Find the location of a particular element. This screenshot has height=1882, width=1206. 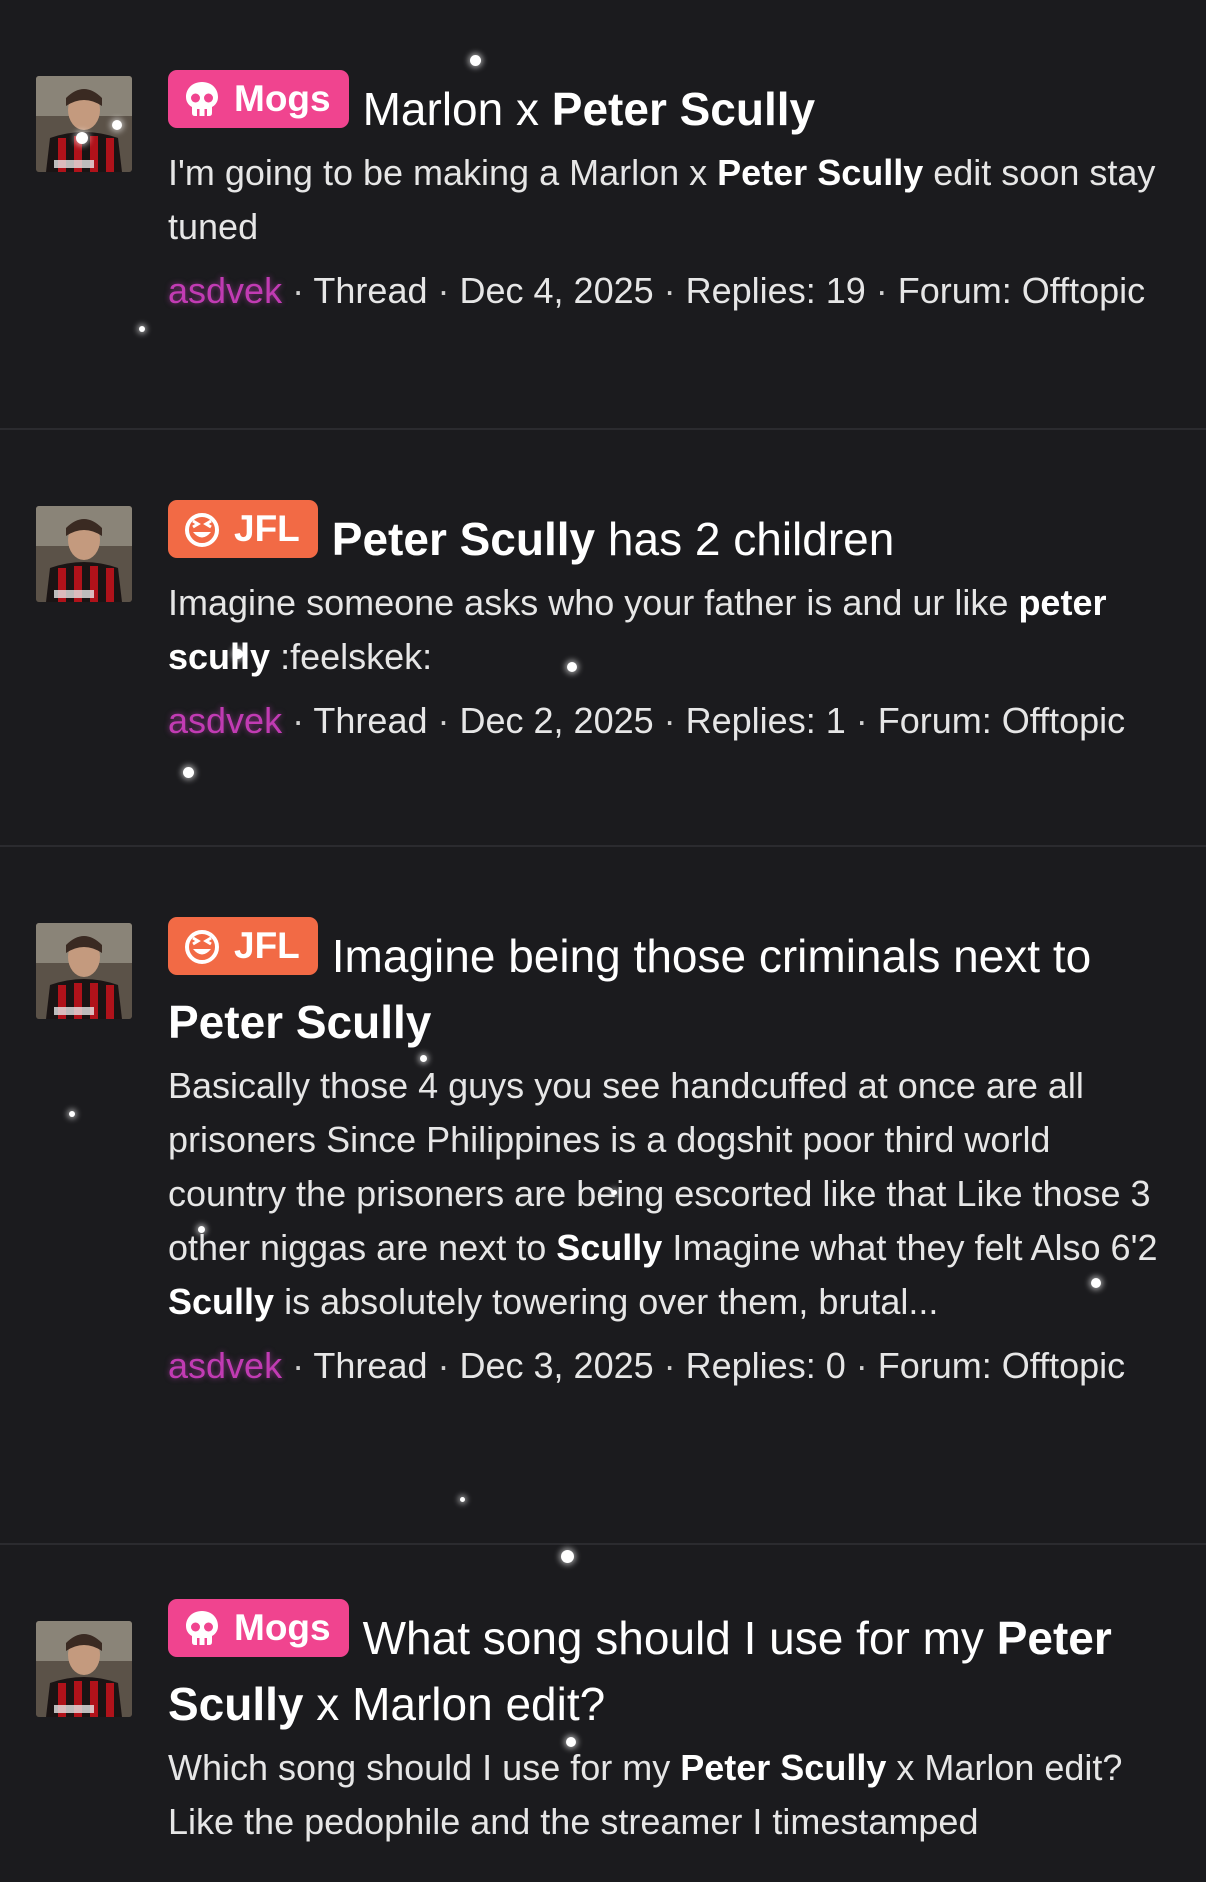

thread-title: JFL Peter Scully has 2 children is located at coordinates (672, 536).